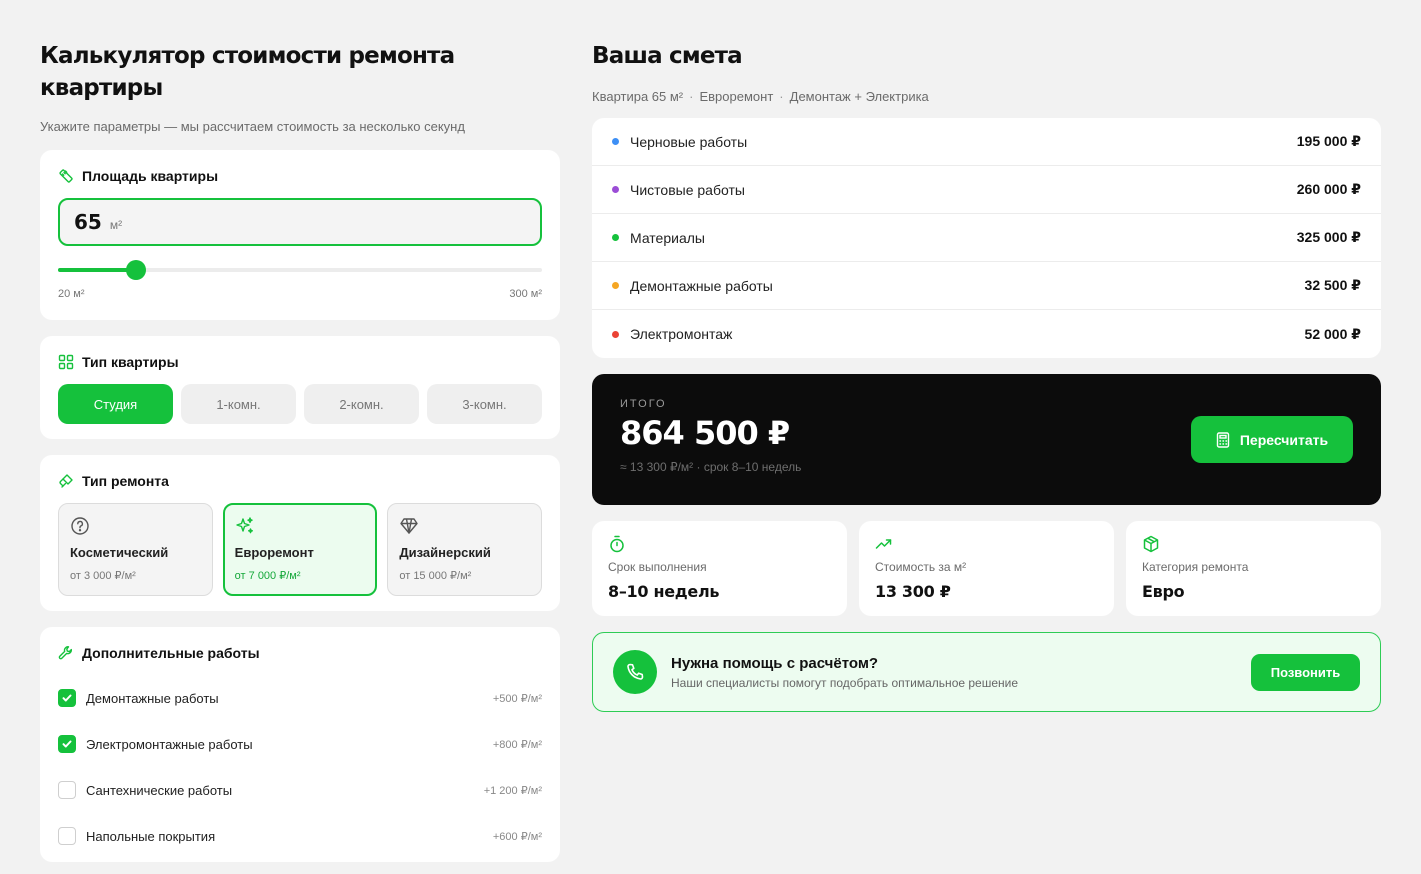 This screenshot has height=874, width=1421. What do you see at coordinates (1332, 333) in the screenshot?
I see `row-amount: 52 000 ₽` at bounding box center [1332, 333].